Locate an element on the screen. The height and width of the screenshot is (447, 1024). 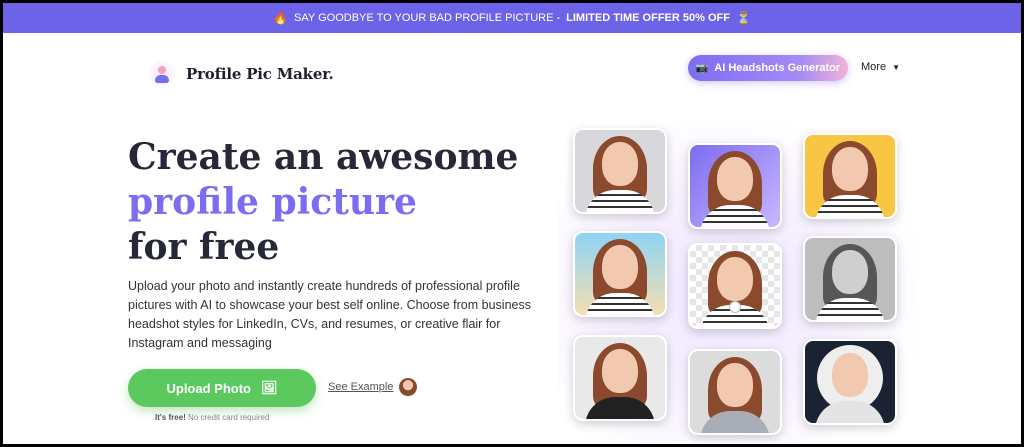
fire-icon: 🔥 is located at coordinates (281, 18).